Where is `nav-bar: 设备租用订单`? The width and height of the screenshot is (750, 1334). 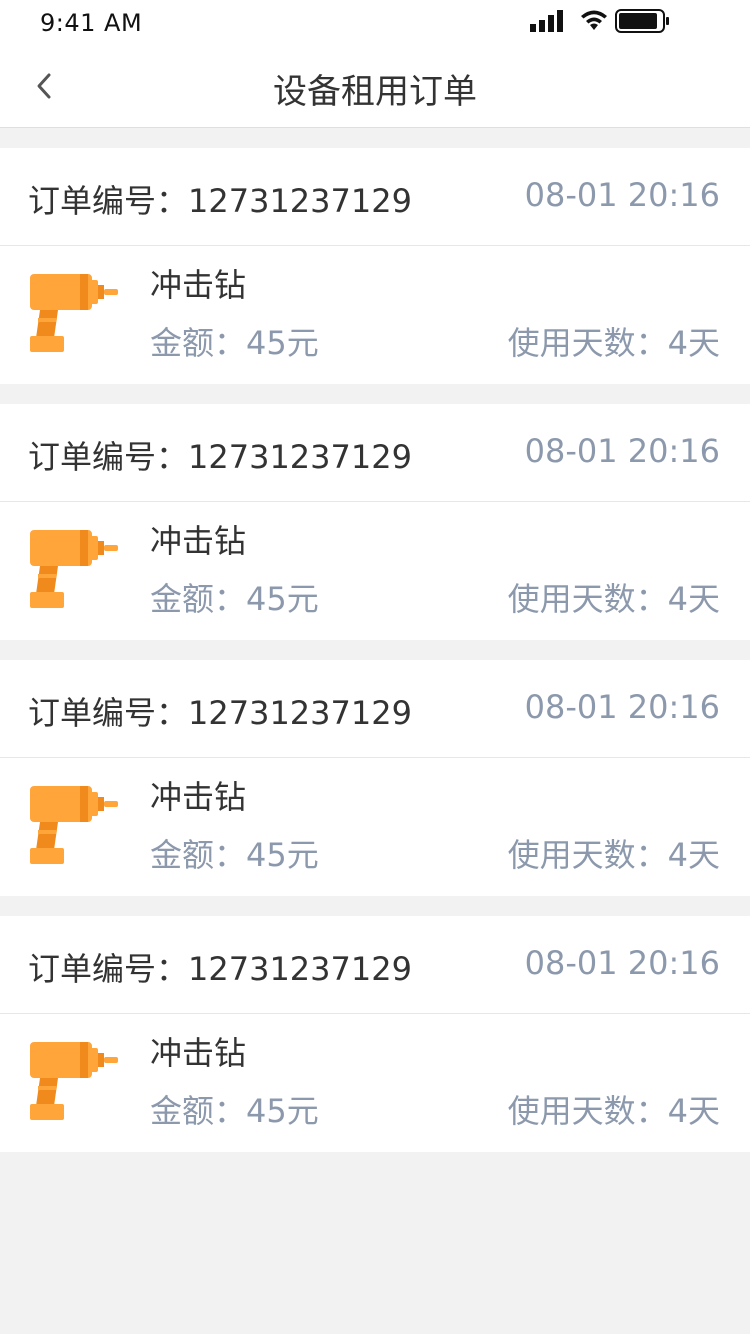 nav-bar: 设备租用订单 is located at coordinates (375, 86).